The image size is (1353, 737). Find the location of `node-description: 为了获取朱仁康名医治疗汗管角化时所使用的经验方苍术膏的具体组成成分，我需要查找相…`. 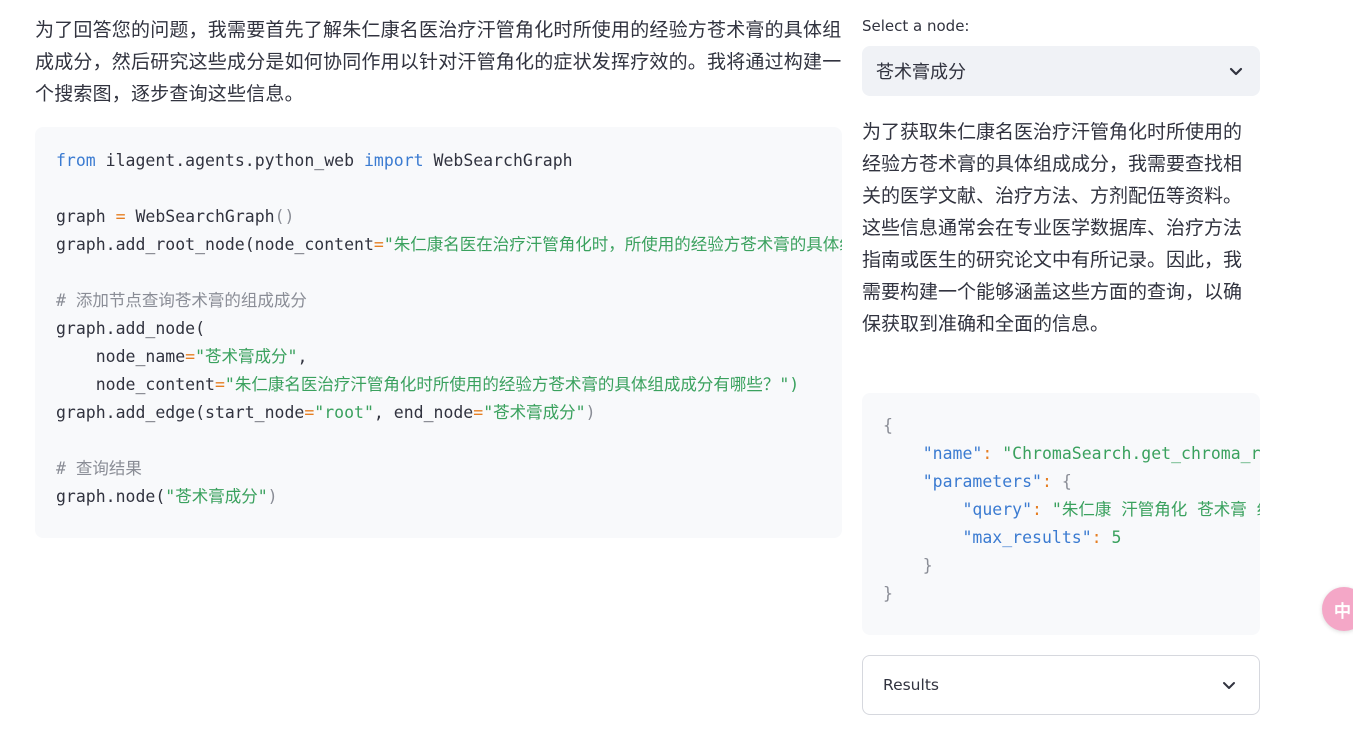

node-description: 为了获取朱仁康名医治疗汗管角化时所使用的经验方苍术膏的具体组成成分，我需要查找相… is located at coordinates (1052, 228).